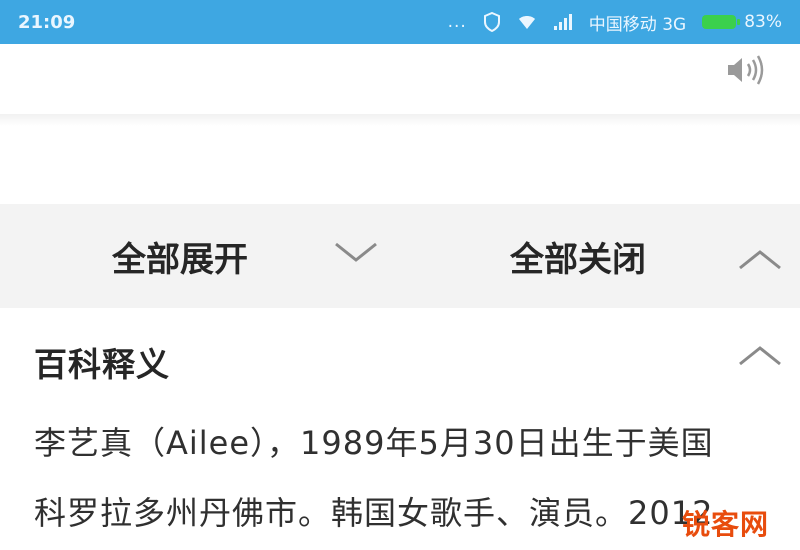 This screenshot has height=550, width=800. Describe the element at coordinates (760, 259) in the screenshot. I see `chevron-up-icon` at that location.